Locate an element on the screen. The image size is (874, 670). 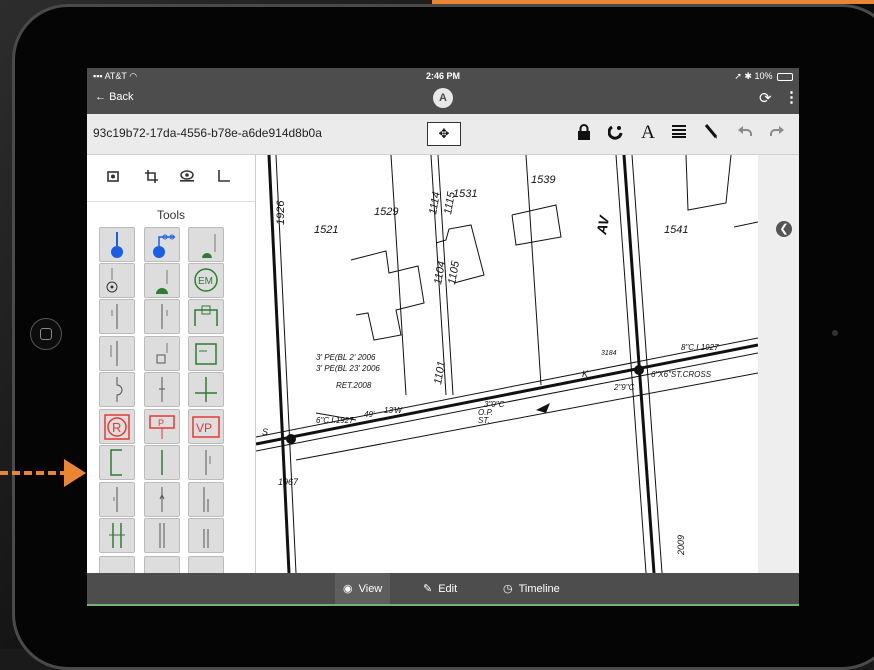
map-label-ret2008: RET.2008 is located at coordinates (354, 385).